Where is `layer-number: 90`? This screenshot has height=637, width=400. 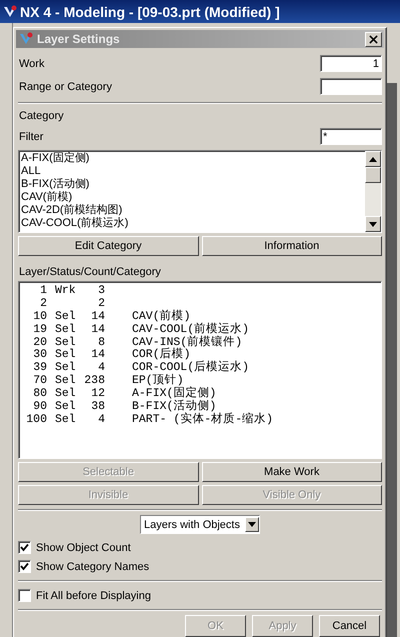
layer-number: 90 is located at coordinates (39, 406).